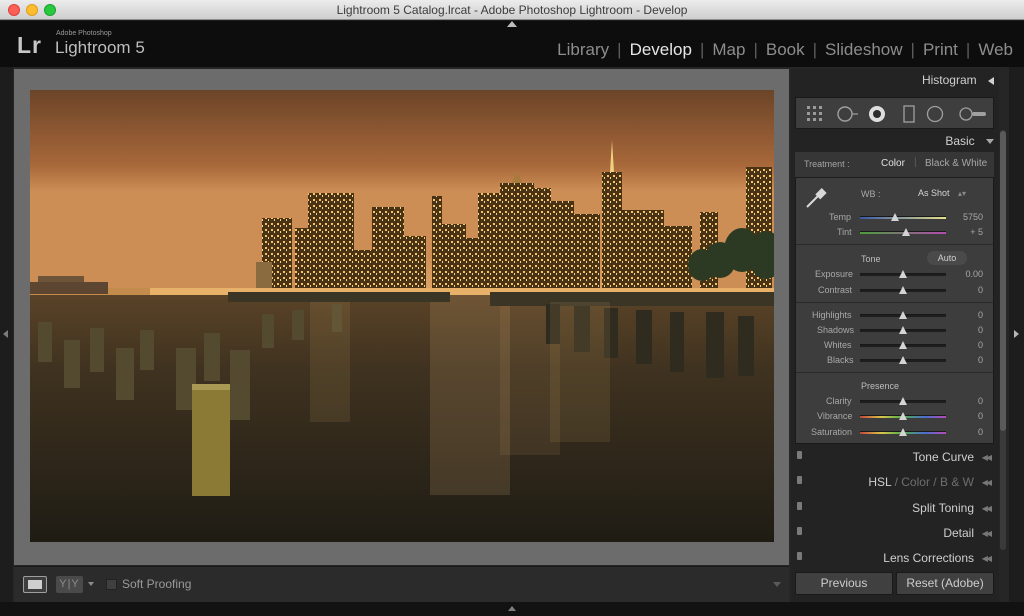 The image size is (1024, 616). What do you see at coordinates (827, 164) in the screenshot?
I see `treatment-label: Treatment :` at bounding box center [827, 164].